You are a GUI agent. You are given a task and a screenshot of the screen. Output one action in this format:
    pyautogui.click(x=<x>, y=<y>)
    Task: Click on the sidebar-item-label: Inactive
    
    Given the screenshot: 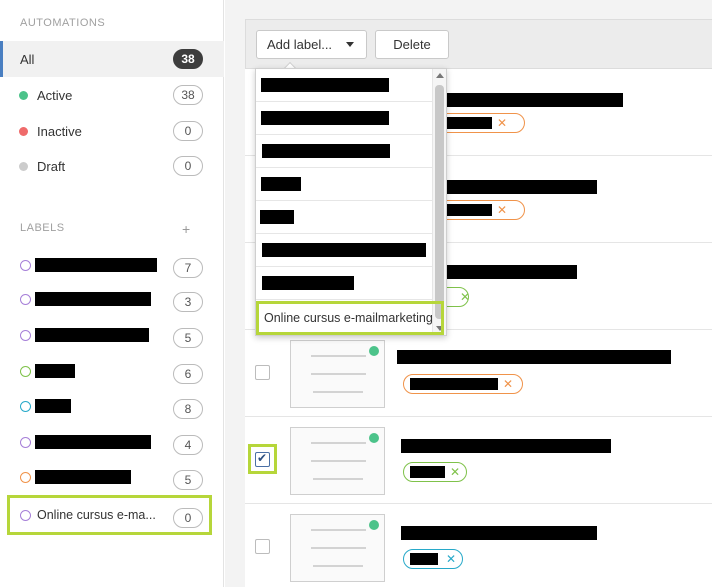 What is the action you would take?
    pyautogui.click(x=59, y=131)
    